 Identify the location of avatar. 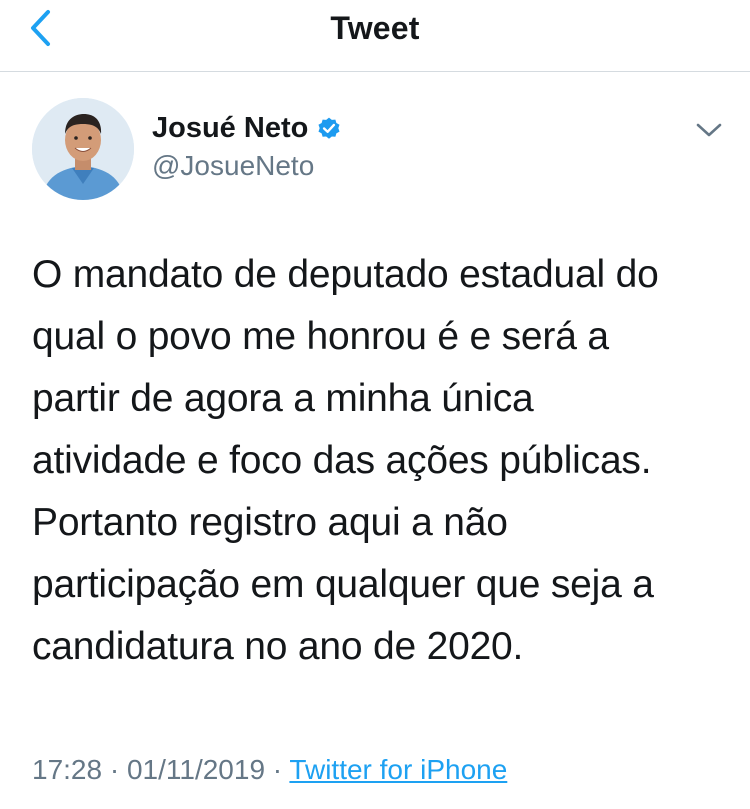
(83, 149).